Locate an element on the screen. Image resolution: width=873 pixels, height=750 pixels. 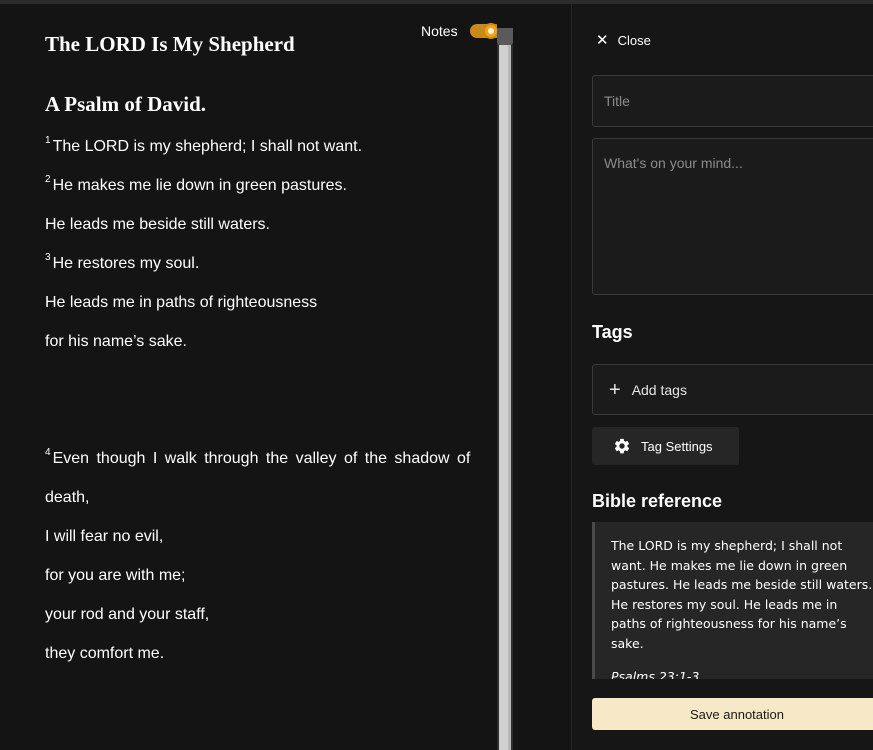
scrollbar-top-cap is located at coordinates (505, 36).